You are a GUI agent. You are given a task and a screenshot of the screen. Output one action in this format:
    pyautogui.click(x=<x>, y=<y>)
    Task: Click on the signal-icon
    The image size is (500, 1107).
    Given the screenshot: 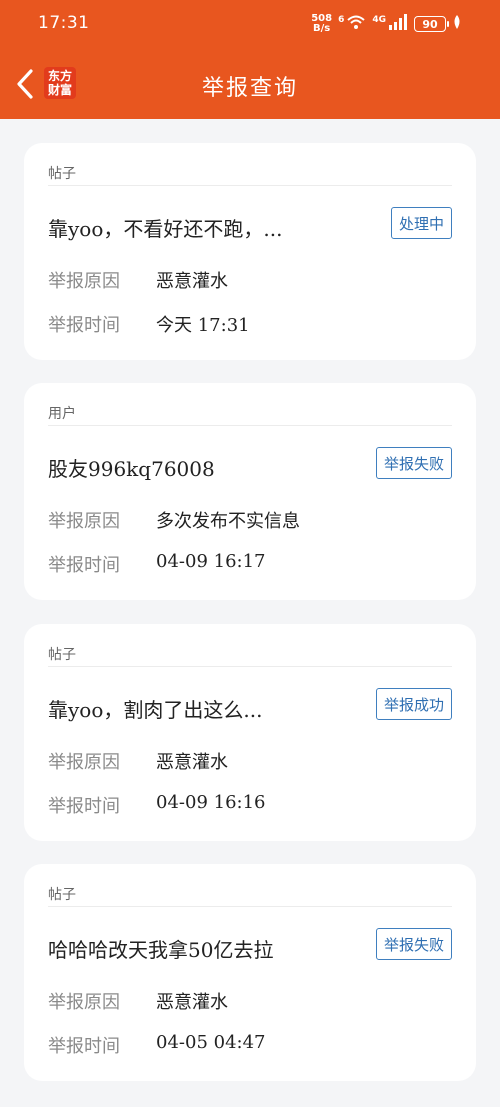 What is the action you would take?
    pyautogui.click(x=398, y=24)
    